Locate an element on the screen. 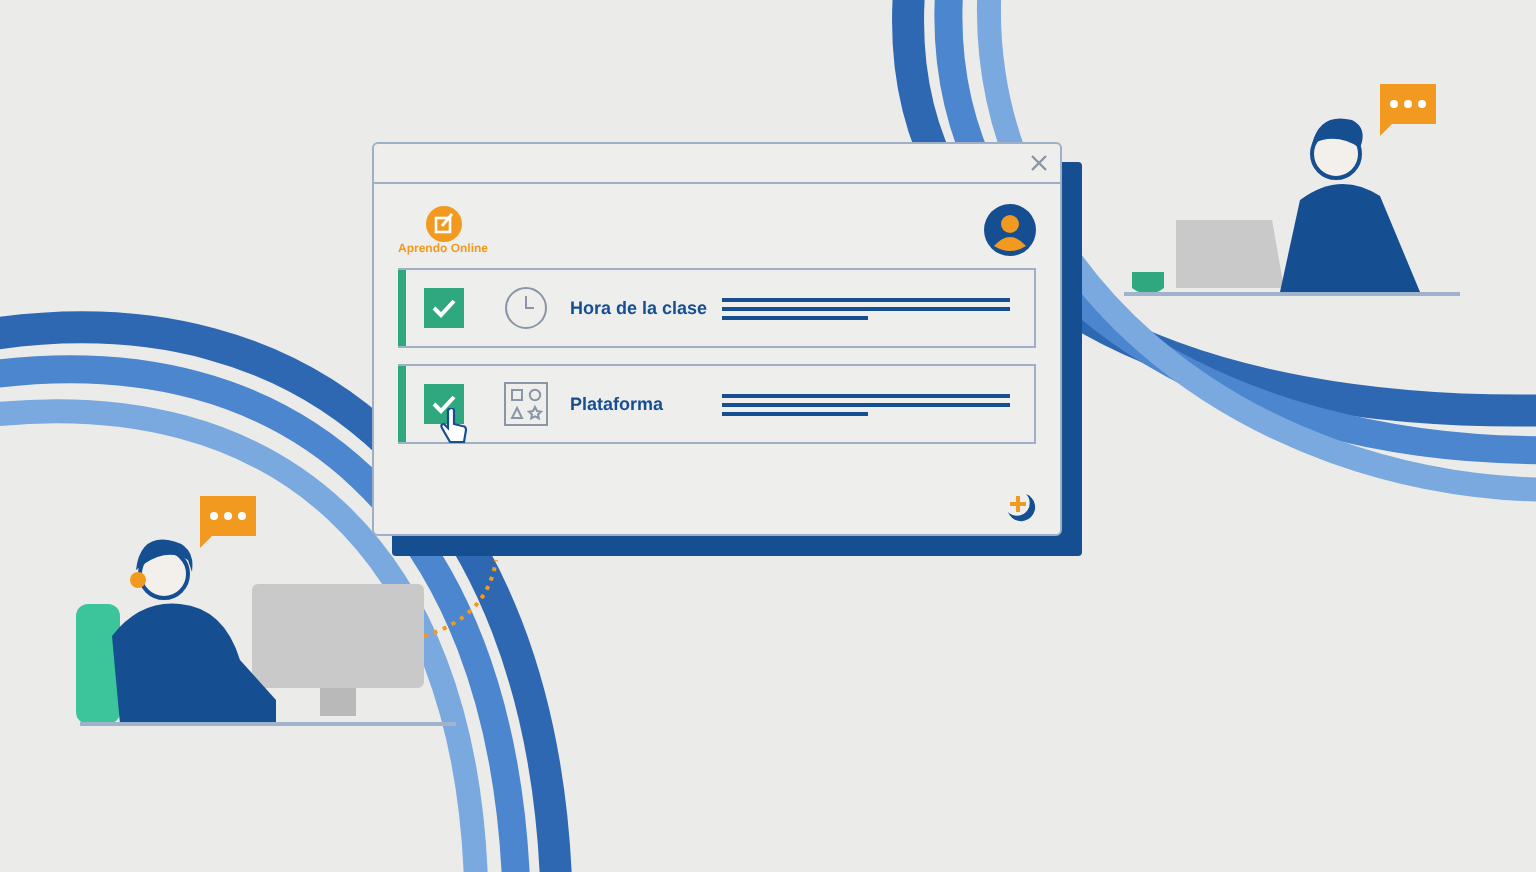 This screenshot has height=872, width=1536. shapes-icon is located at coordinates (526, 404).